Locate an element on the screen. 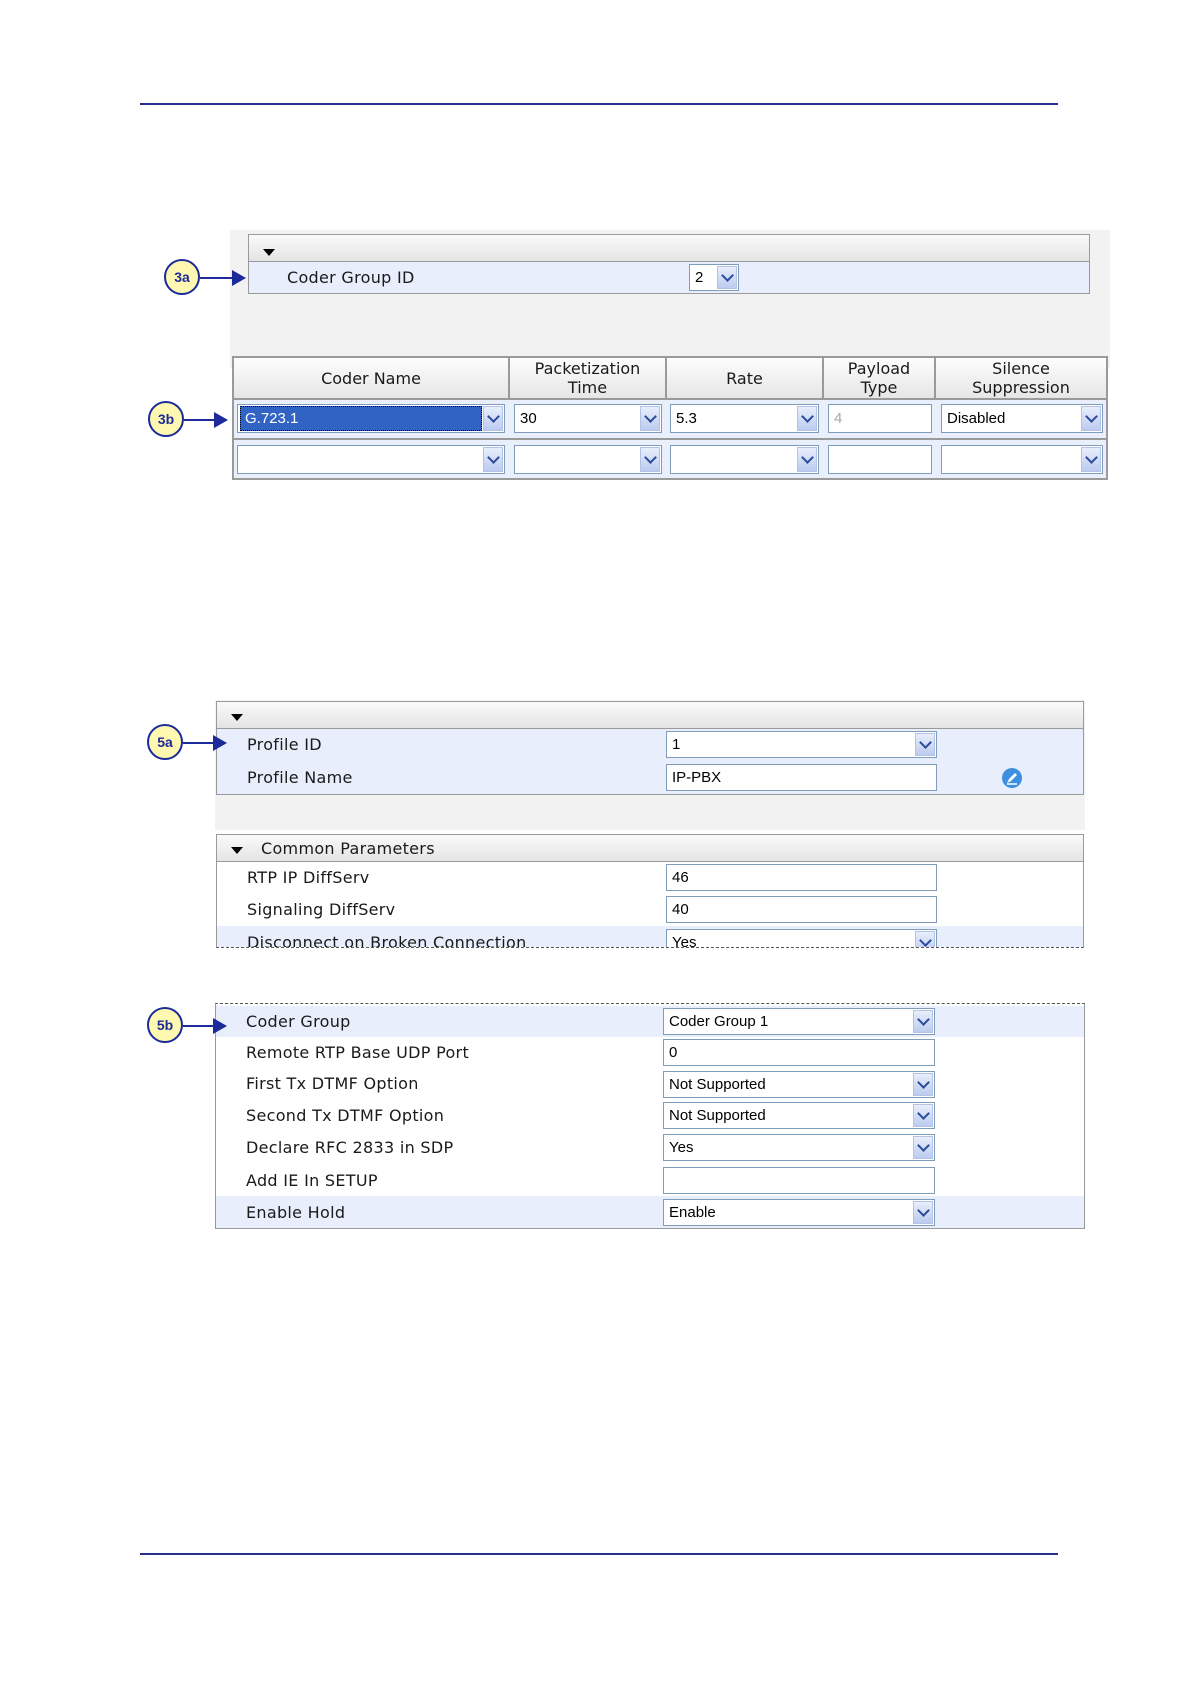 The image size is (1191, 1683). coder-group-select: Coder Group 1 is located at coordinates (799, 1021).